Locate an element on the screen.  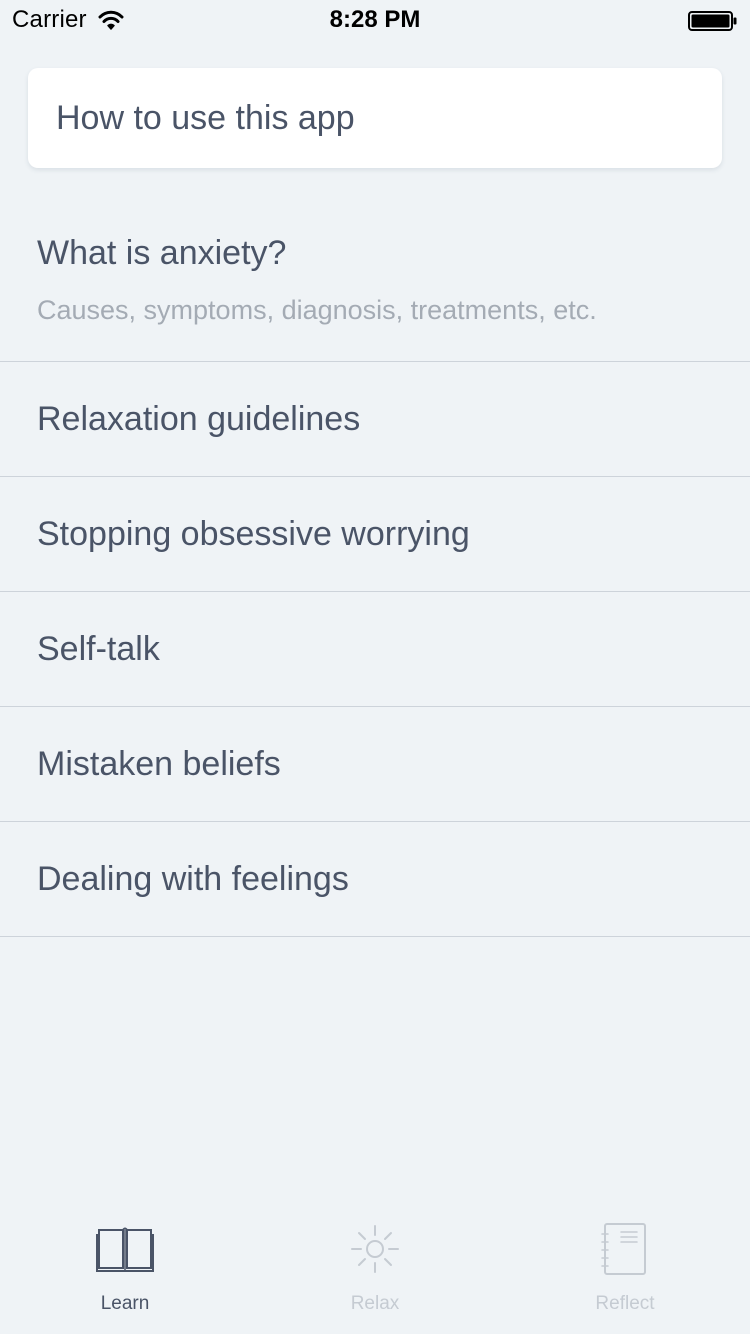
topic-row-self-talk: Self-talk is located at coordinates (375, 649).